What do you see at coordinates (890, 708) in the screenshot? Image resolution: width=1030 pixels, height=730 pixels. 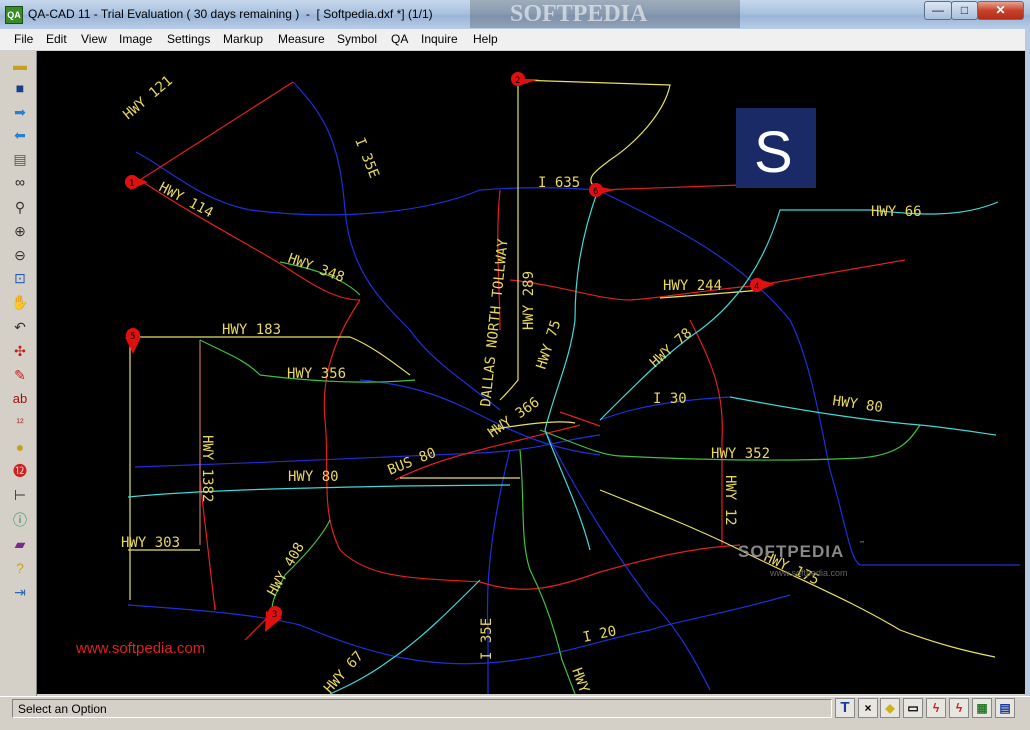 I see `layer-button: ◆` at bounding box center [890, 708].